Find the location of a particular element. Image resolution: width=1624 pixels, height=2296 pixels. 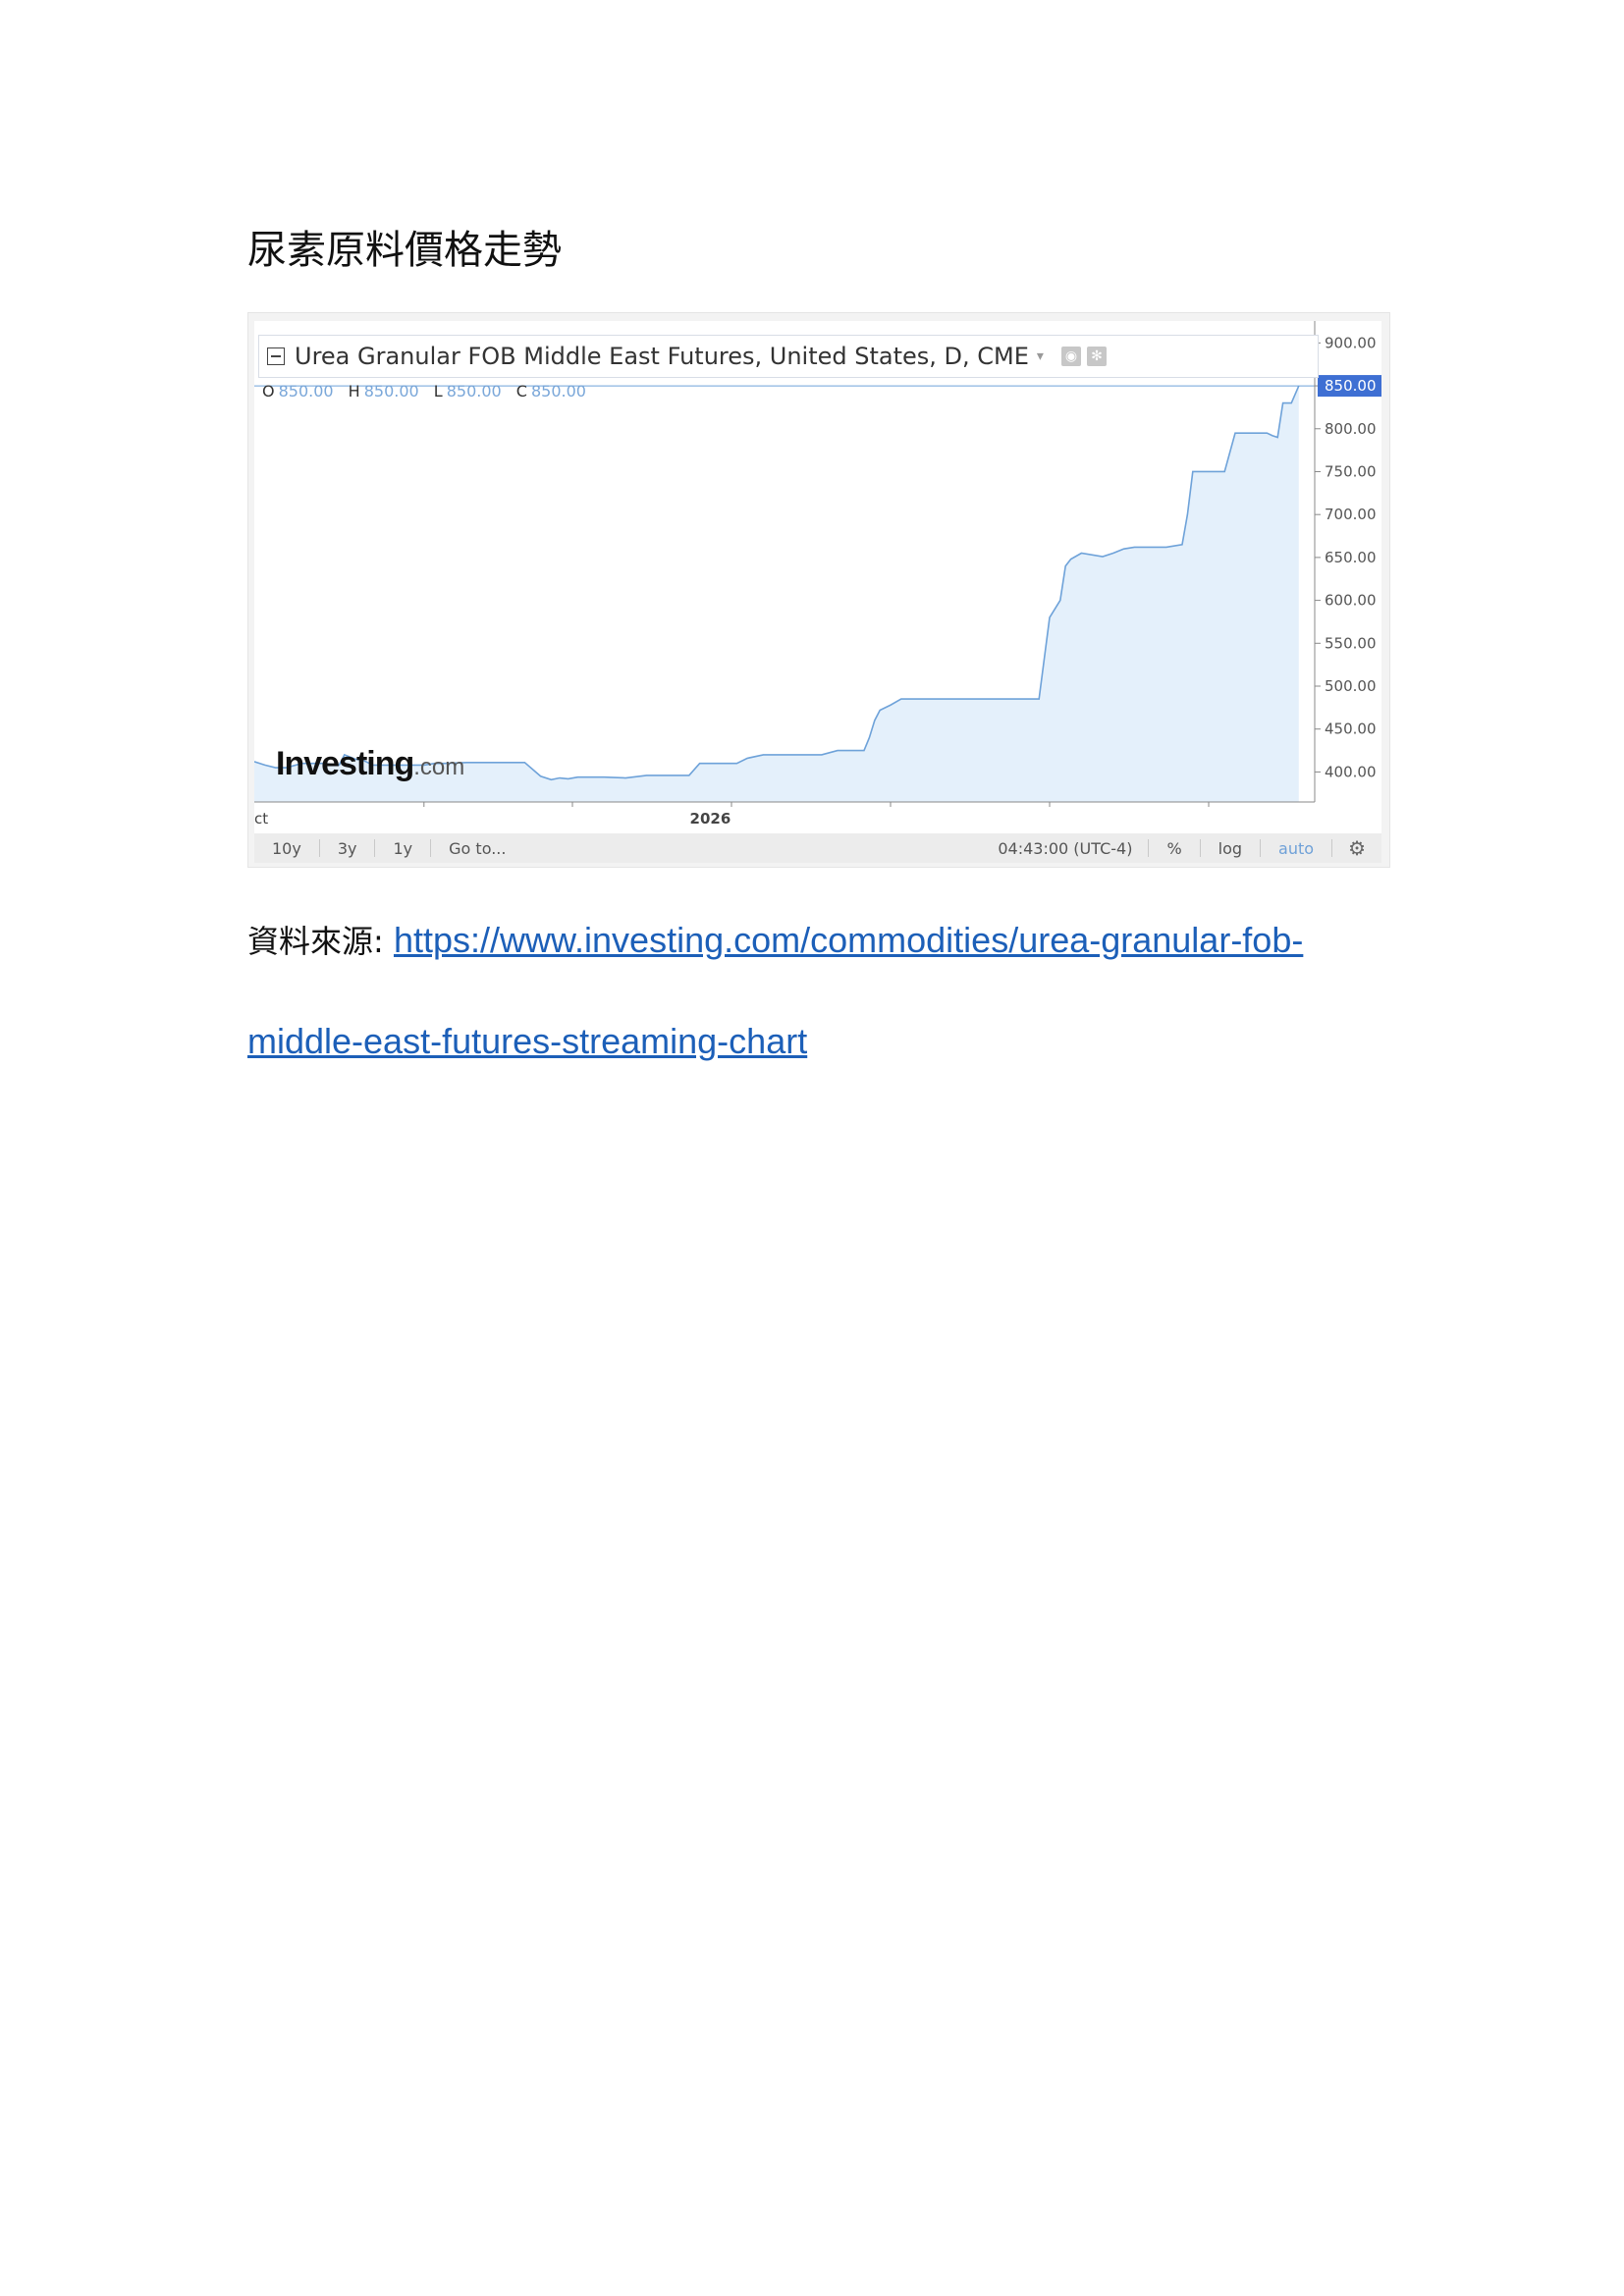

y-tick-label: 550.00 is located at coordinates (1351, 643).